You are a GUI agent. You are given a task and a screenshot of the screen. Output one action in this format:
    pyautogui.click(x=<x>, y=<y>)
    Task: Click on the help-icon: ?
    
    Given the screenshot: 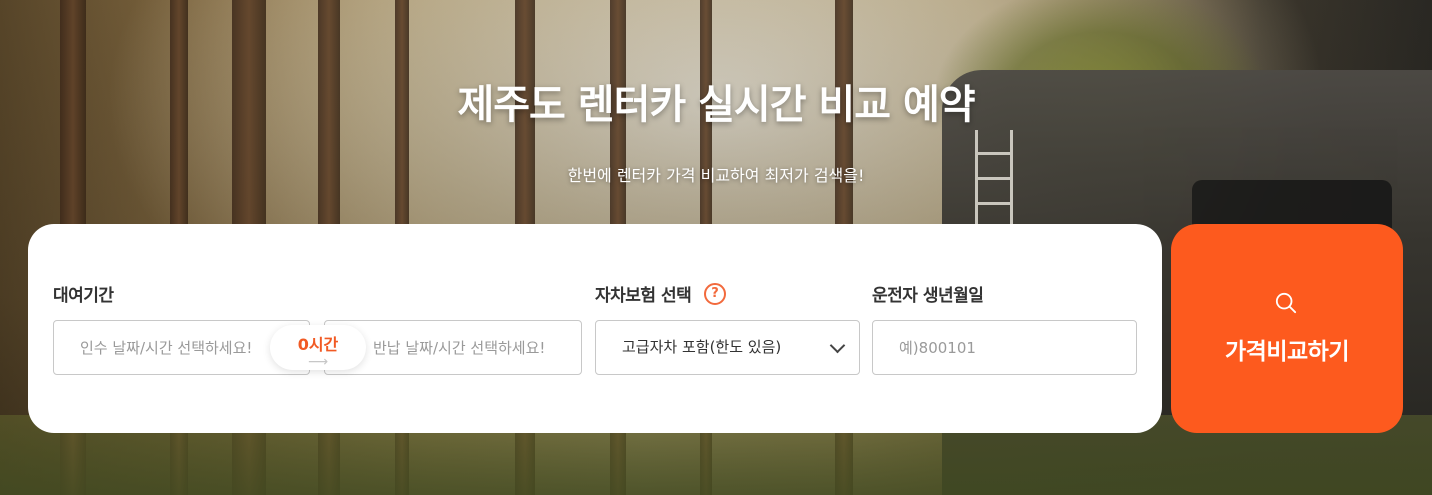 What is the action you would take?
    pyautogui.click(x=715, y=294)
    